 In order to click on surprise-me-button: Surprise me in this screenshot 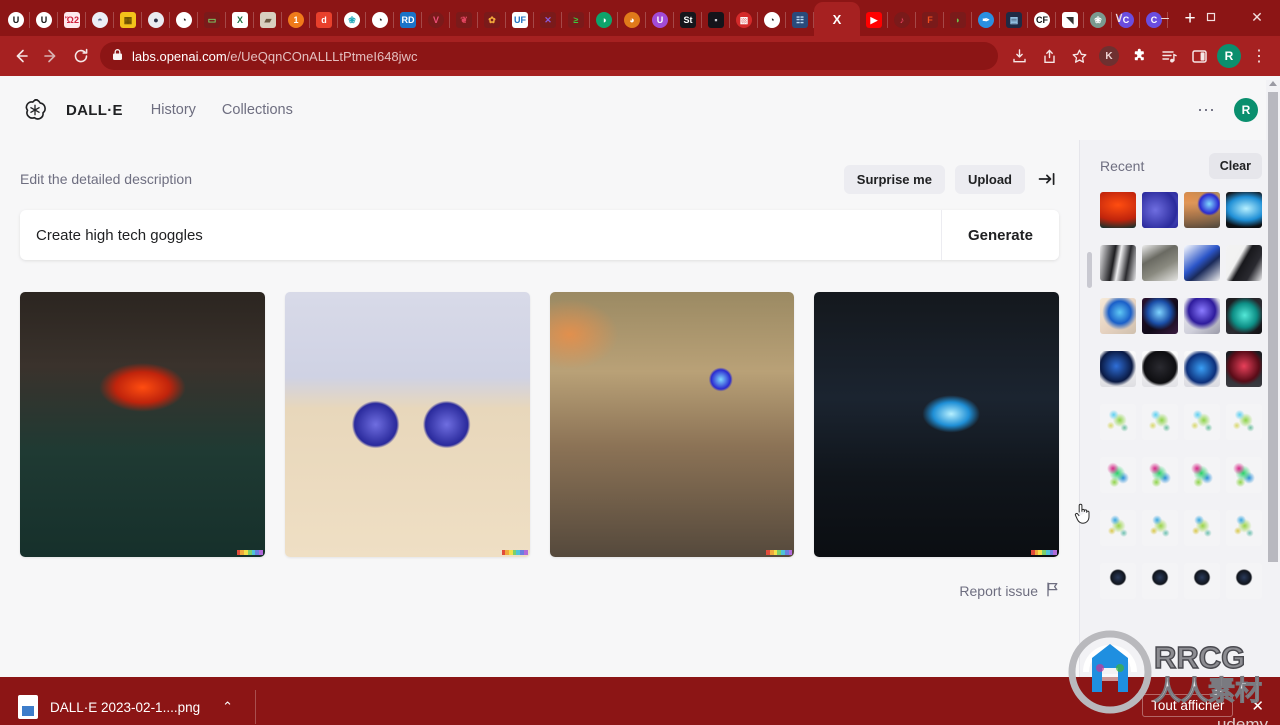, I will do `click(894, 179)`.